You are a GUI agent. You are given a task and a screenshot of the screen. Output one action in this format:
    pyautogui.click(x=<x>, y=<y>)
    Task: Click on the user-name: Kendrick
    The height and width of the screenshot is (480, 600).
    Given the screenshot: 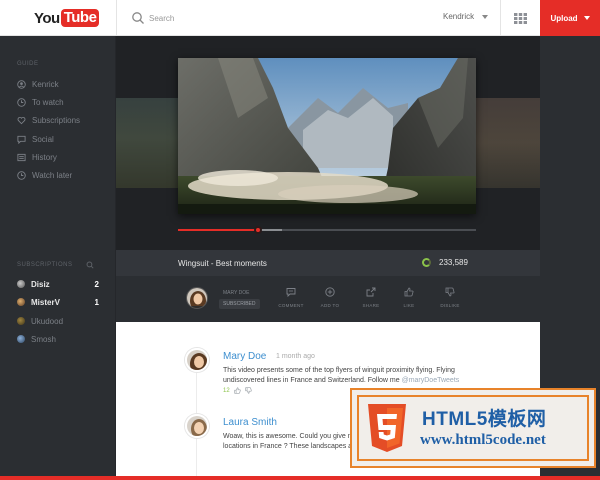 What is the action you would take?
    pyautogui.click(x=459, y=16)
    